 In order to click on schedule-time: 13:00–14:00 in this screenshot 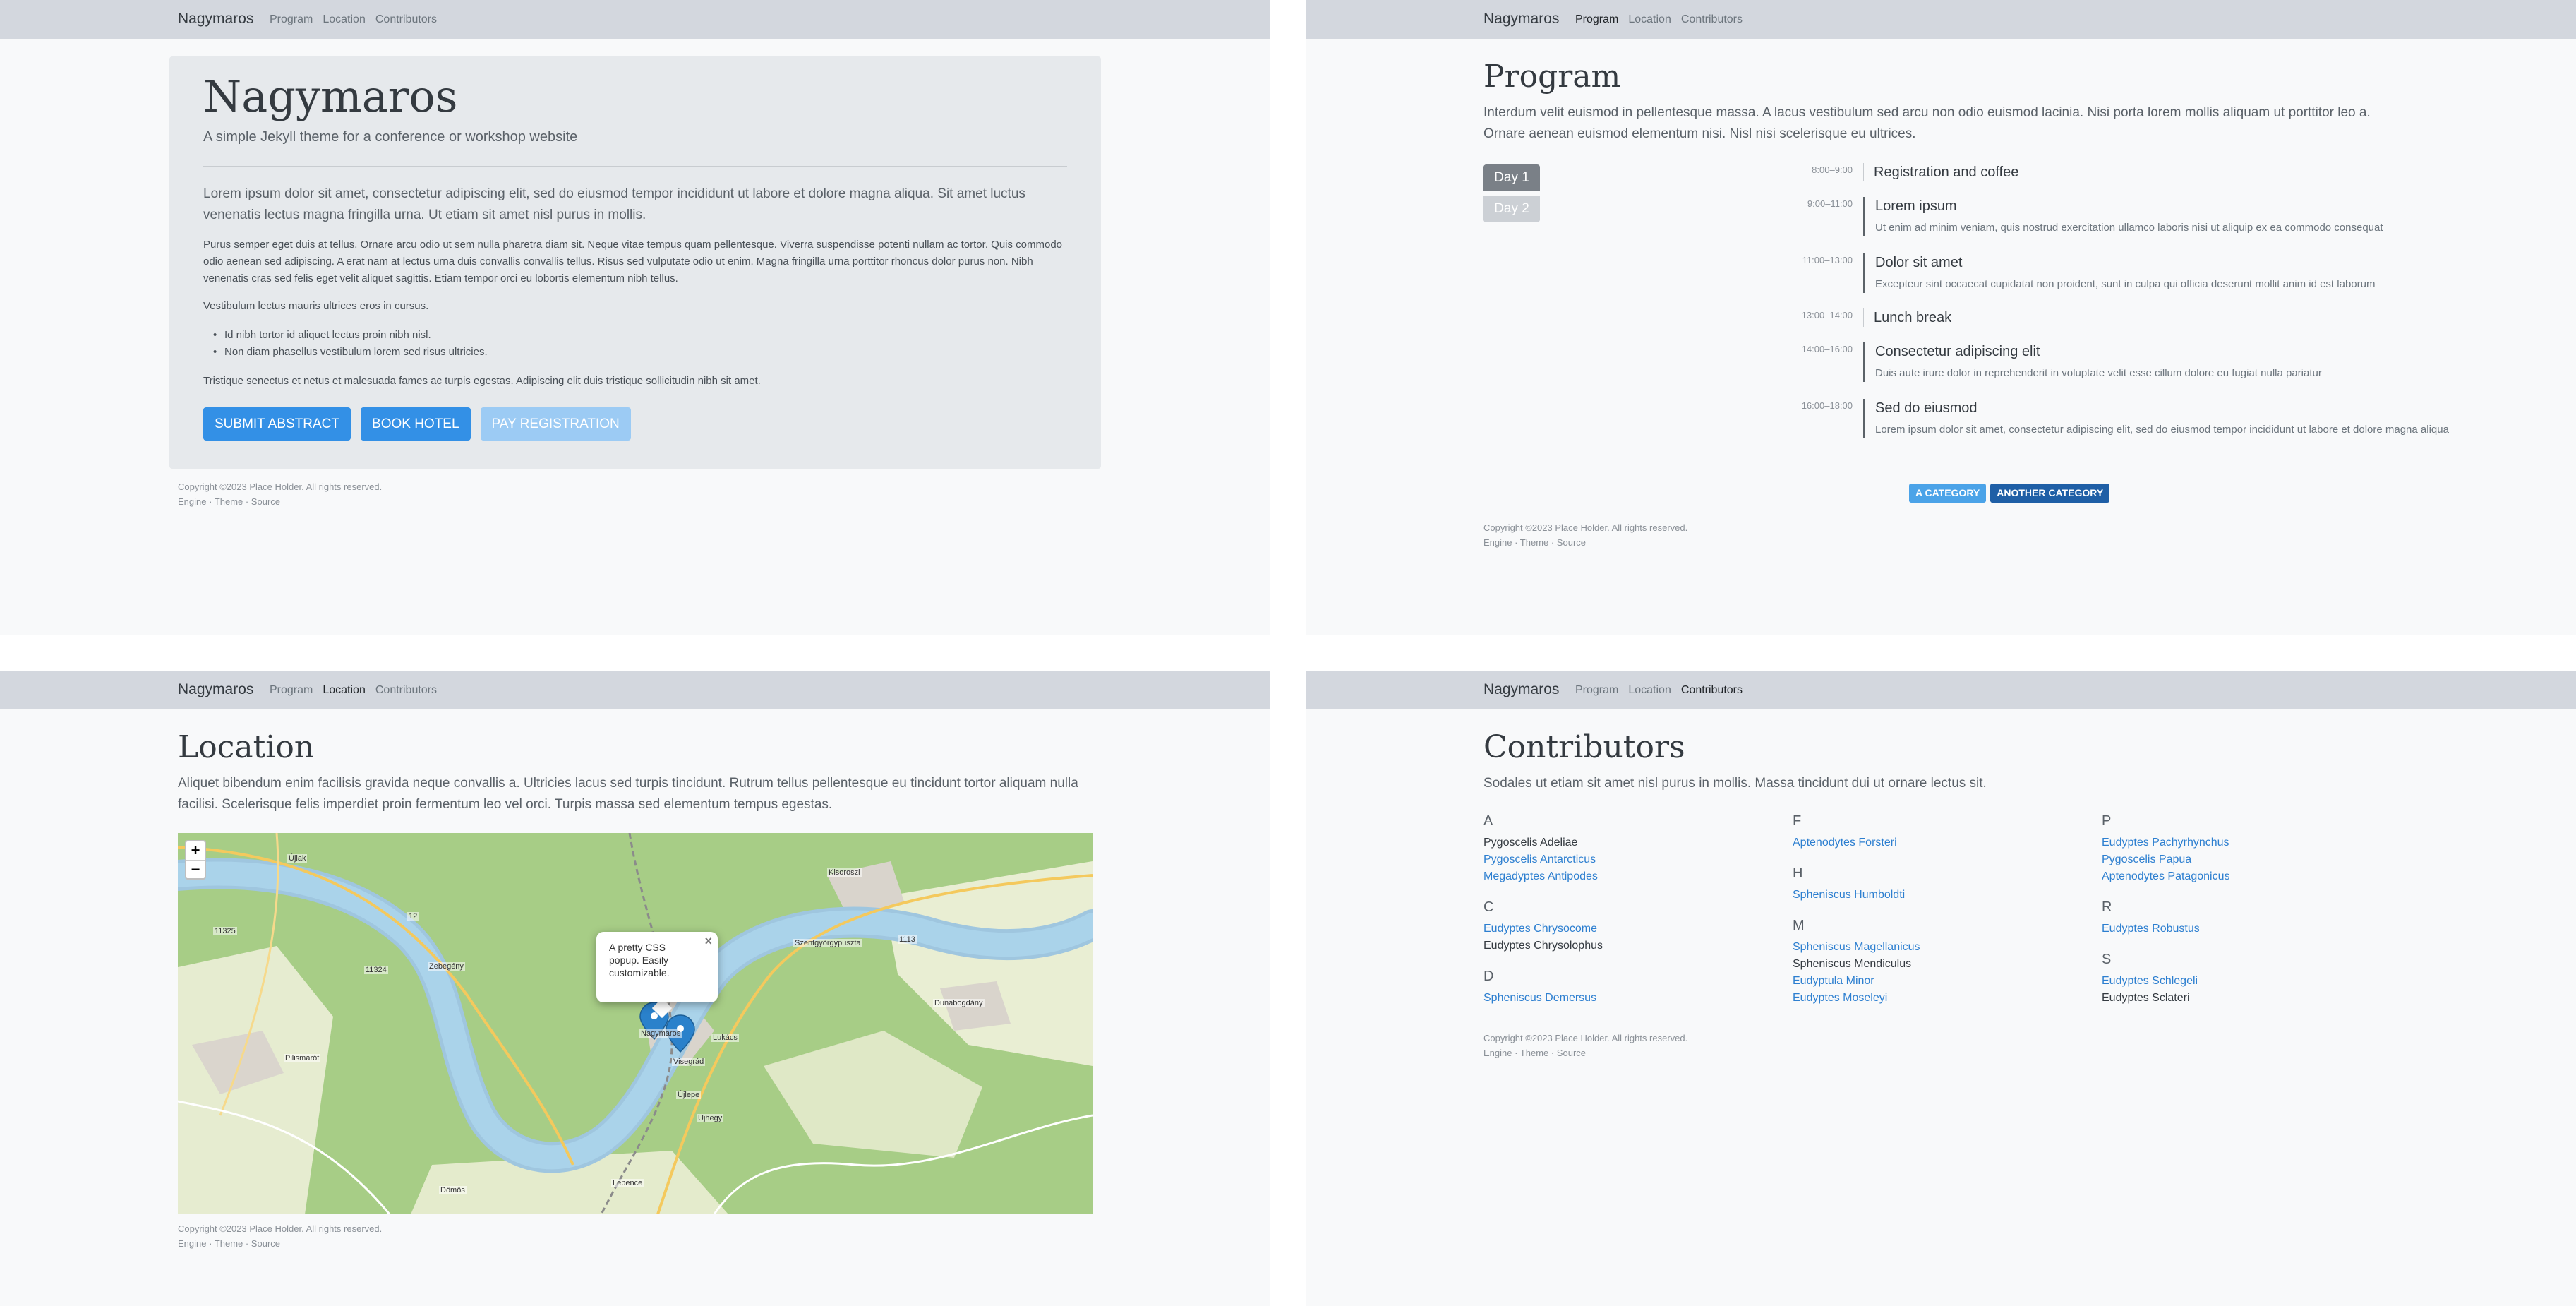, I will do `click(1827, 315)`.